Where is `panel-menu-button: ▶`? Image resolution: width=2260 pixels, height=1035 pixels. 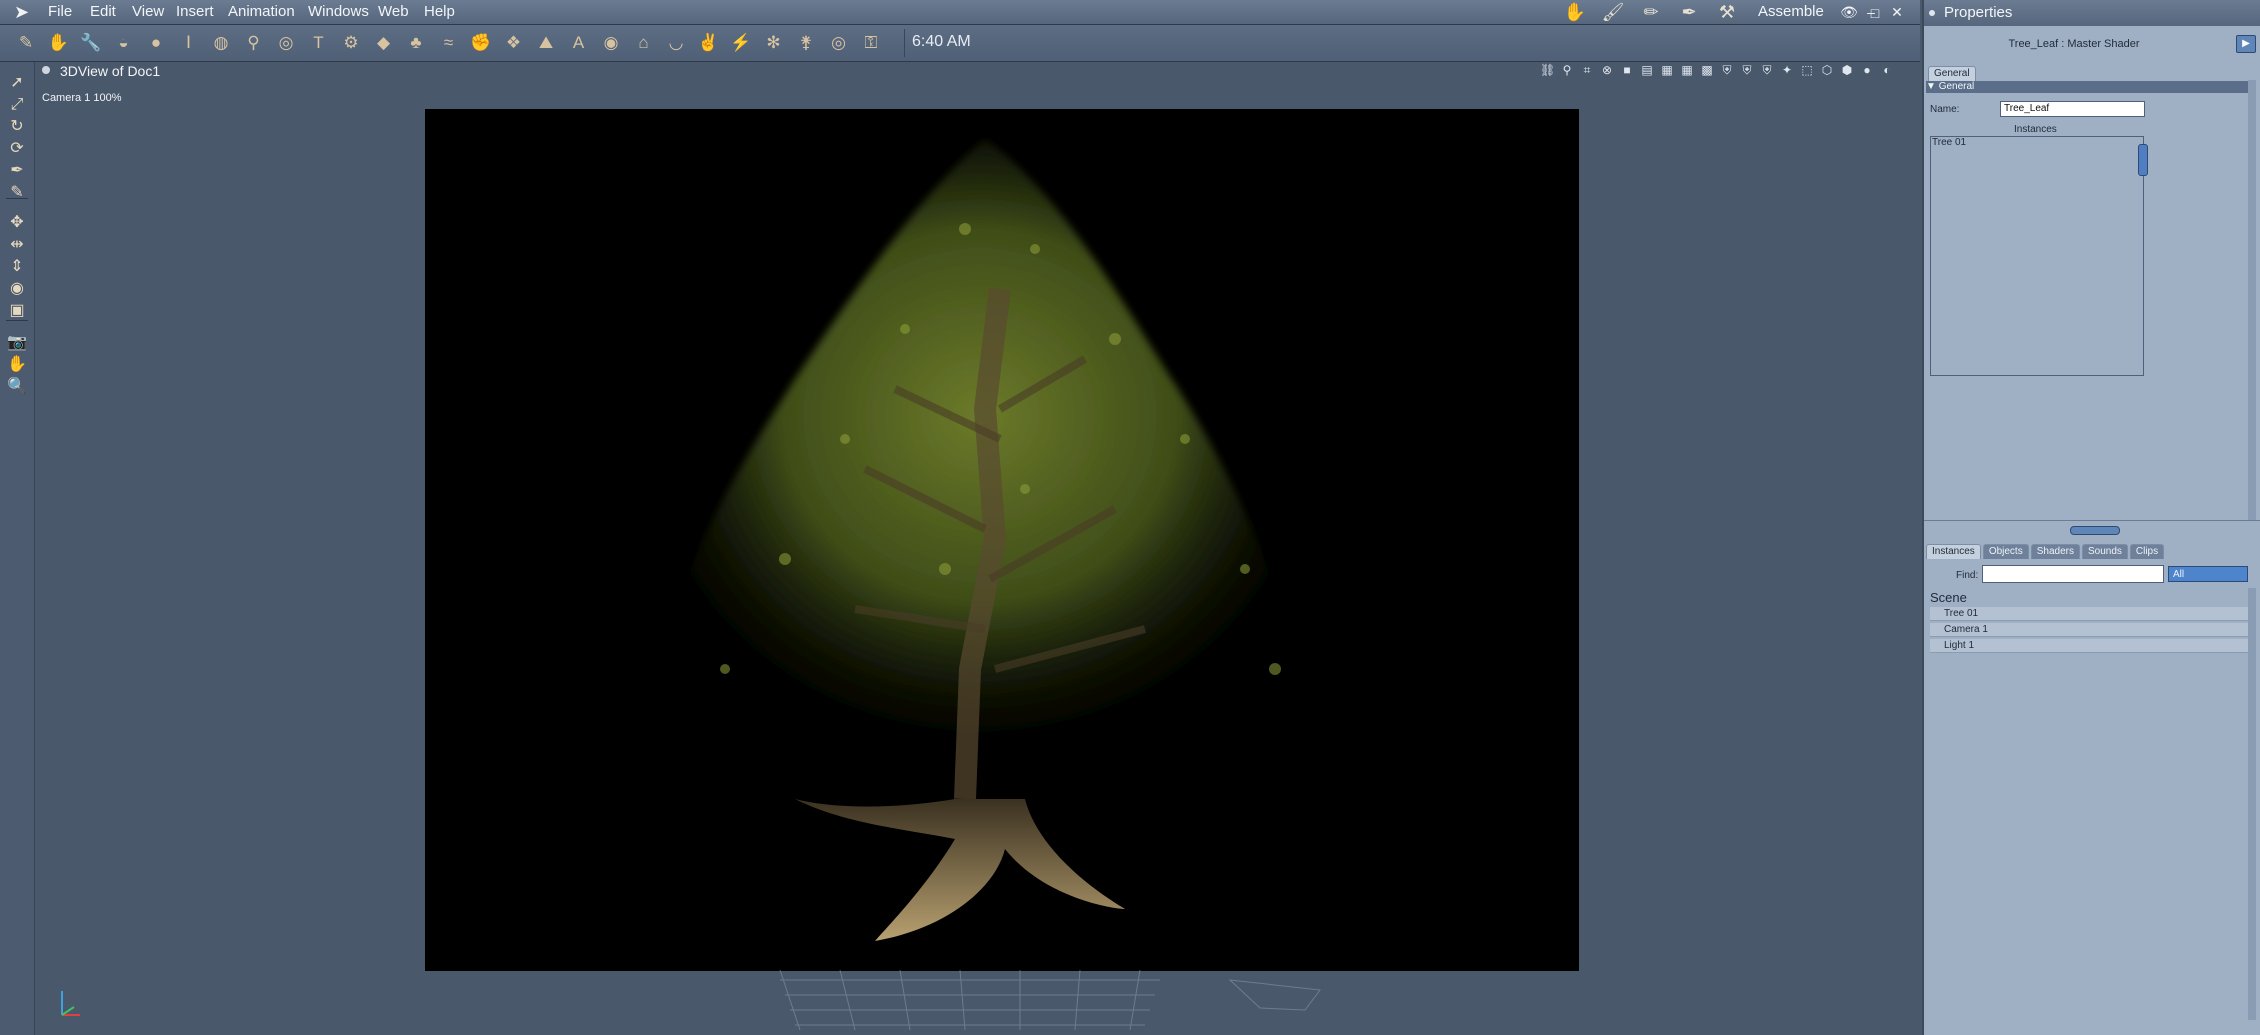 panel-menu-button: ▶ is located at coordinates (2246, 44).